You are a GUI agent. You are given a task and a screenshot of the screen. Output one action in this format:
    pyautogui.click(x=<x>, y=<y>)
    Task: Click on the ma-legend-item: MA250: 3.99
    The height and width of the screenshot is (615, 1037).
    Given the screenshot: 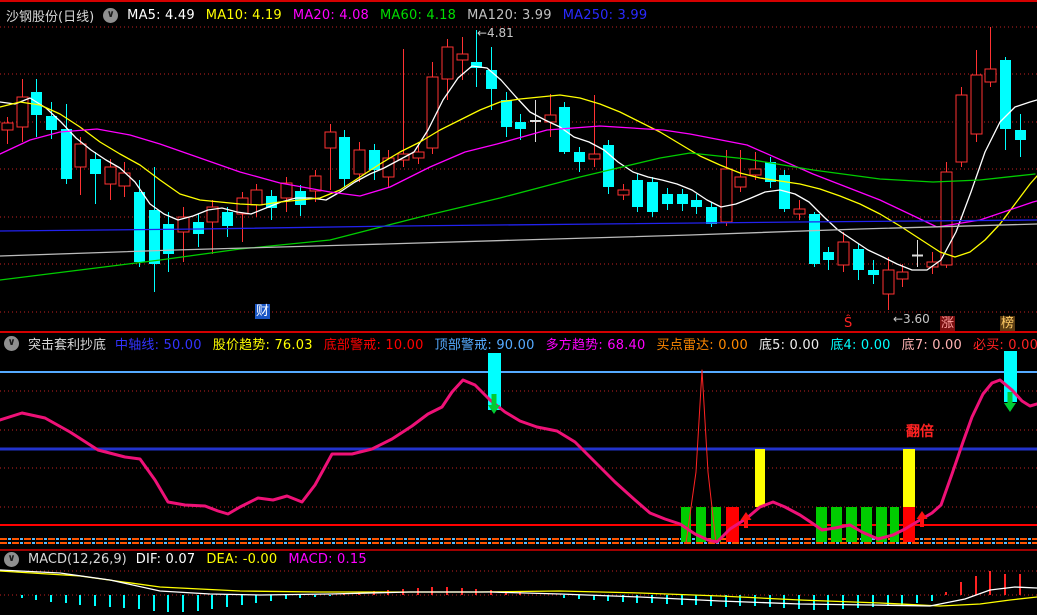 What is the action you would take?
    pyautogui.click(x=605, y=15)
    